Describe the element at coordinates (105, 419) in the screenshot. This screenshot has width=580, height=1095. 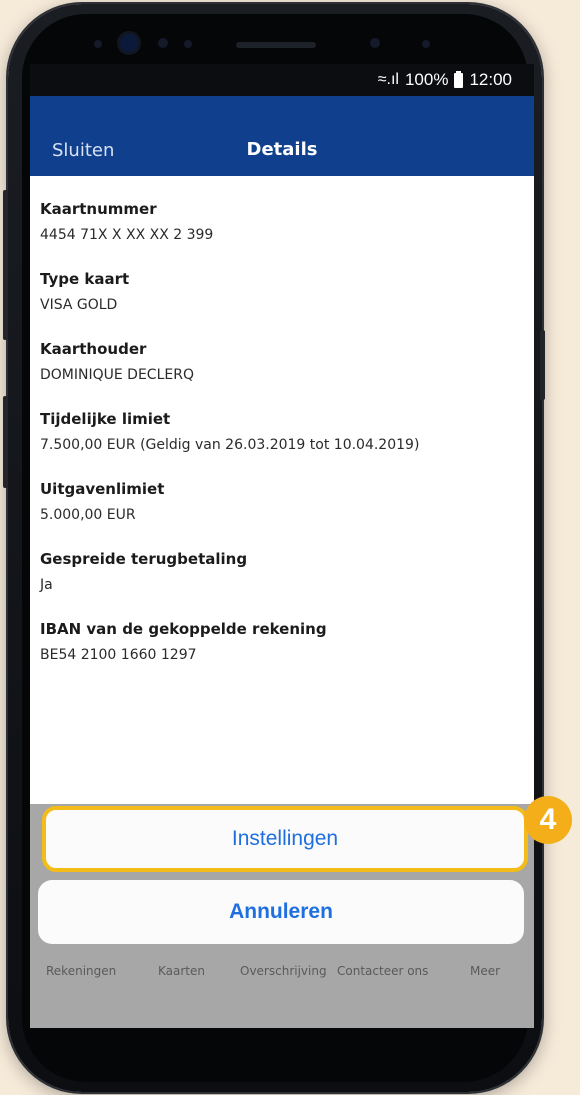
I see `detail-label: Tijdelijke limiet` at that location.